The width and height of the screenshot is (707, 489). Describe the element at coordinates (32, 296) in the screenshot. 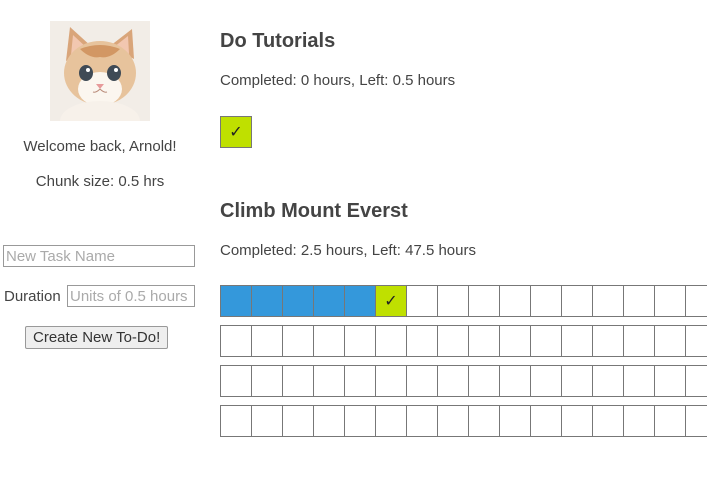

I see `duration-label: Duration` at that location.